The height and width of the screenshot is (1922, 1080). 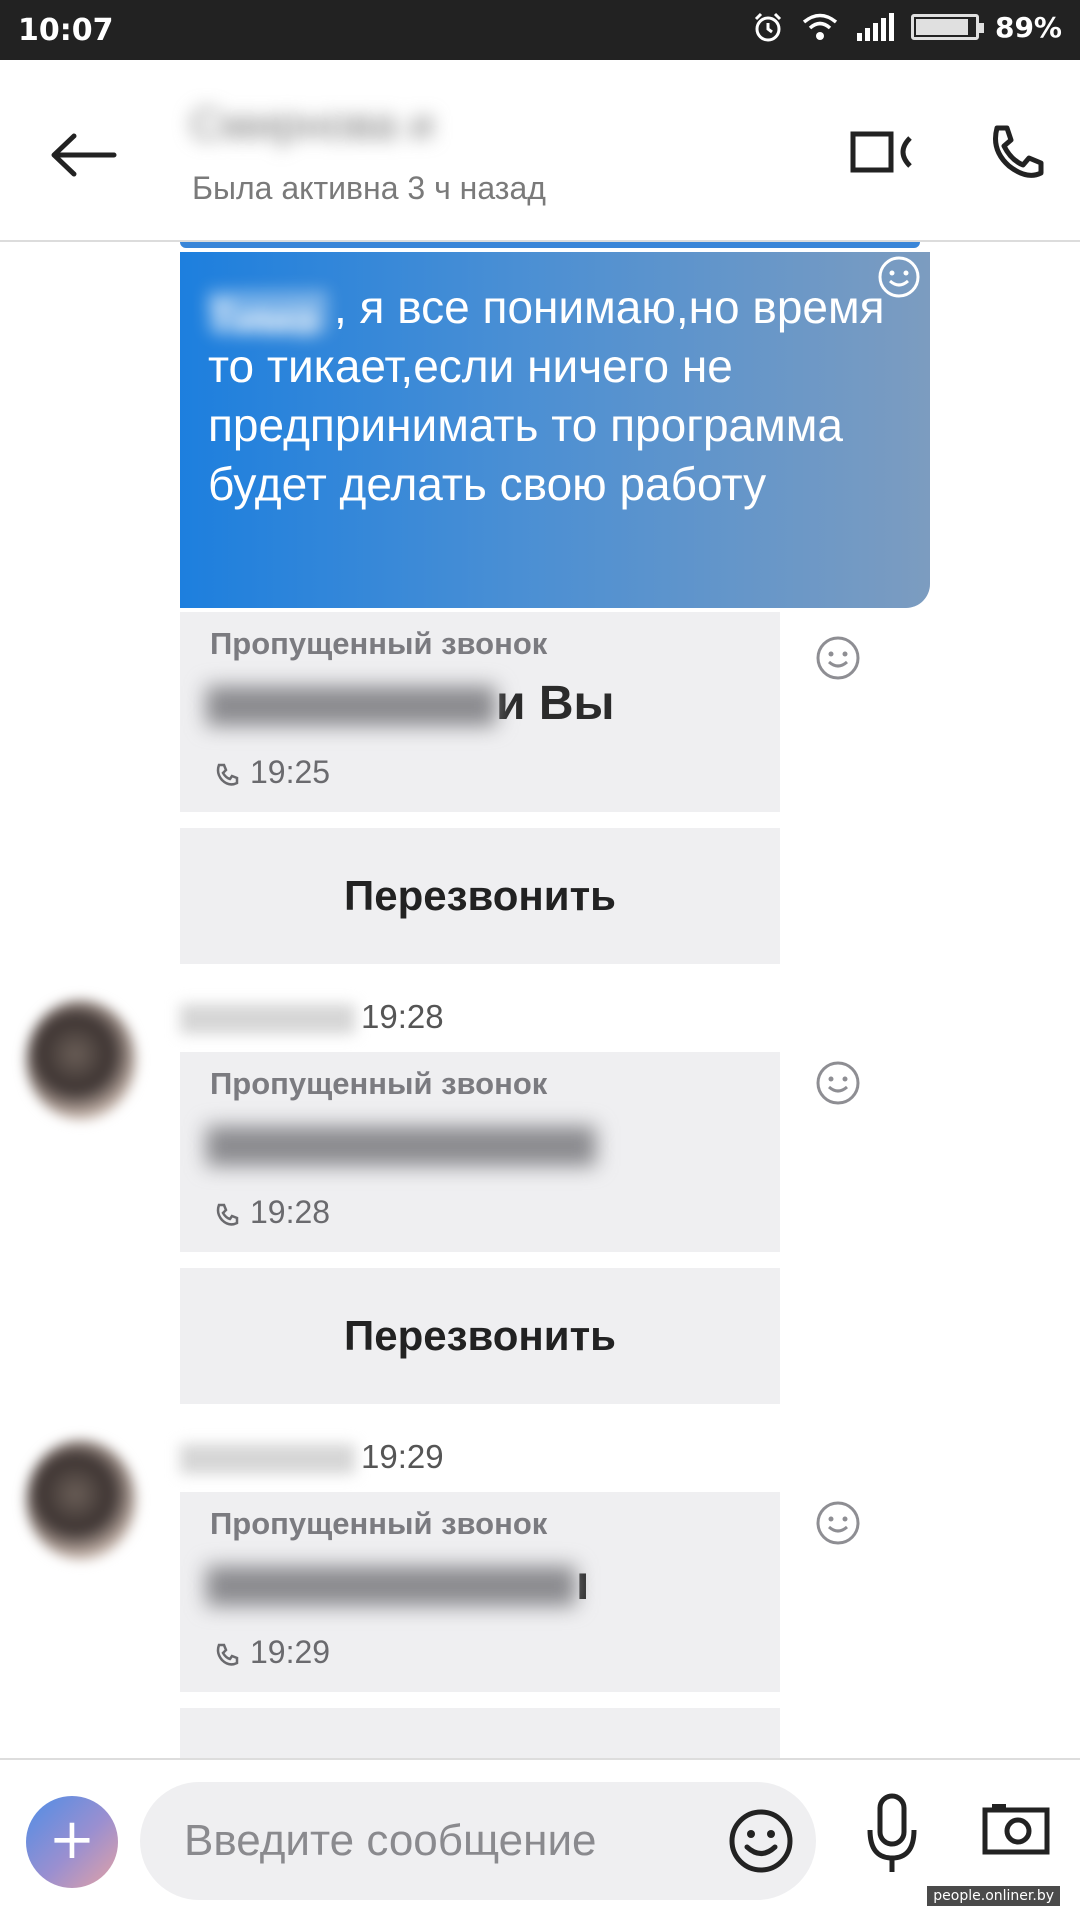 I want to click on missed-call-card: Пропущенный звонок ı 19:29, so click(x=480, y=1592).